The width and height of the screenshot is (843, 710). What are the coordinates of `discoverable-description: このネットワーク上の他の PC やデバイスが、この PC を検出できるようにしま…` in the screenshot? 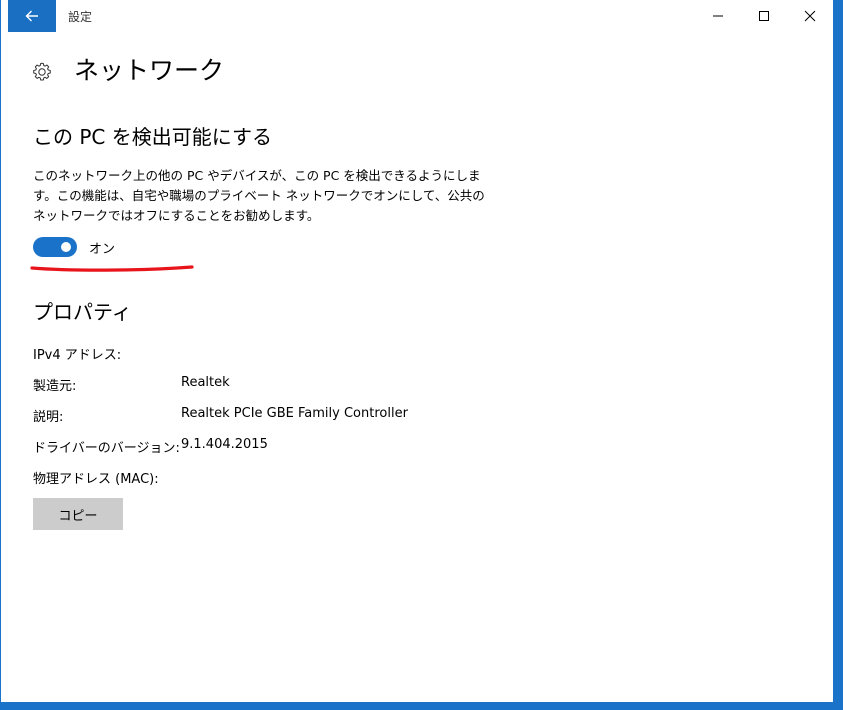 It's located at (259, 196).